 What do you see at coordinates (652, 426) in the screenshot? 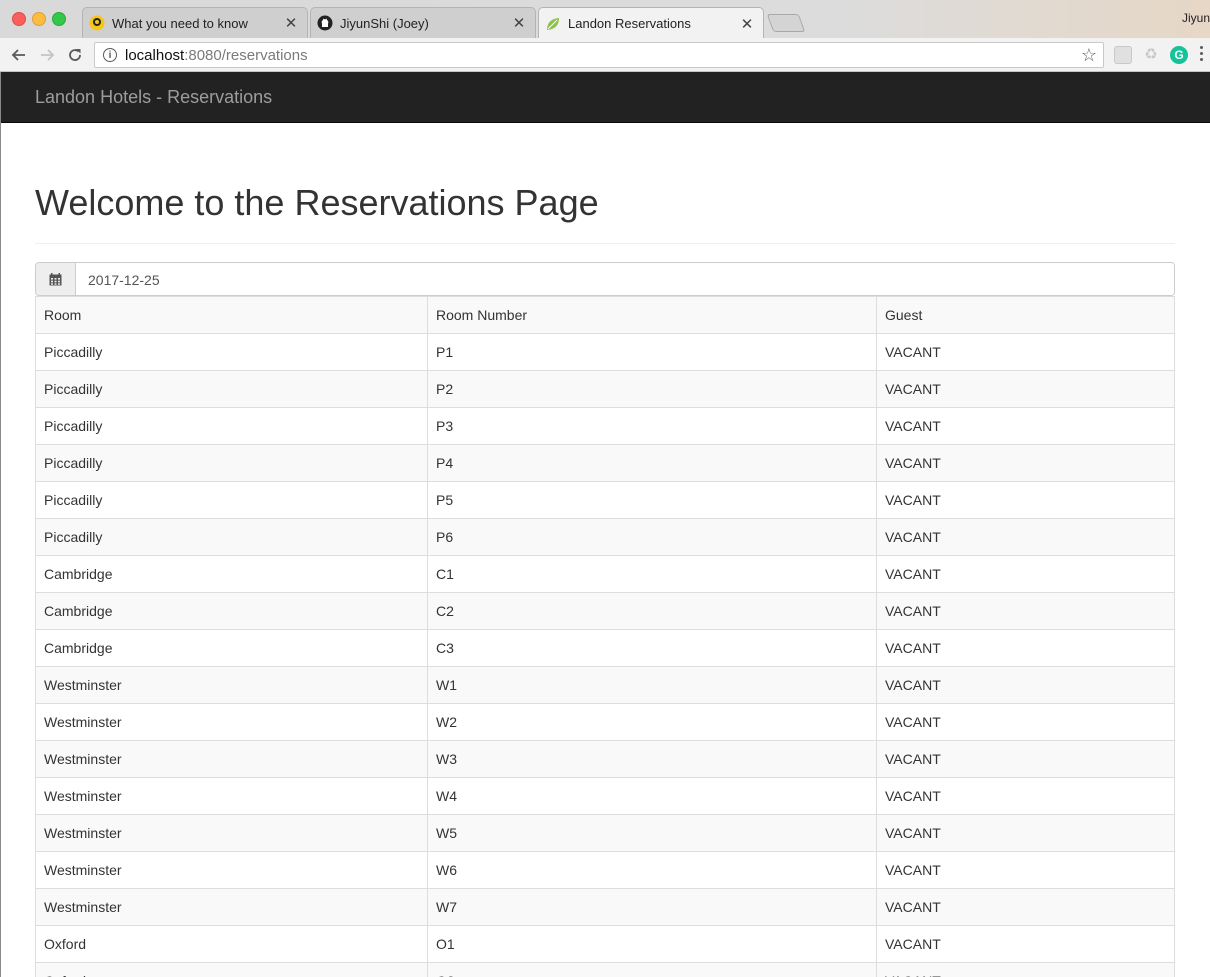
I see `room-number-cell: P3` at bounding box center [652, 426].